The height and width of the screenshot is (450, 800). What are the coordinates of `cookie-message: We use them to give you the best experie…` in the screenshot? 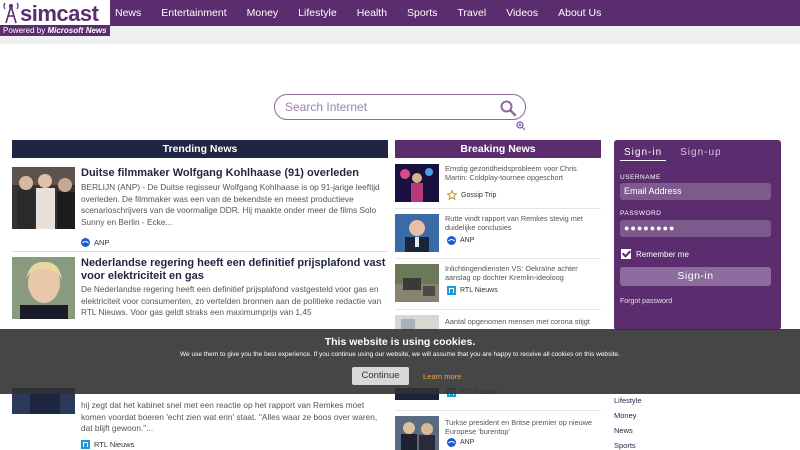 It's located at (400, 354).